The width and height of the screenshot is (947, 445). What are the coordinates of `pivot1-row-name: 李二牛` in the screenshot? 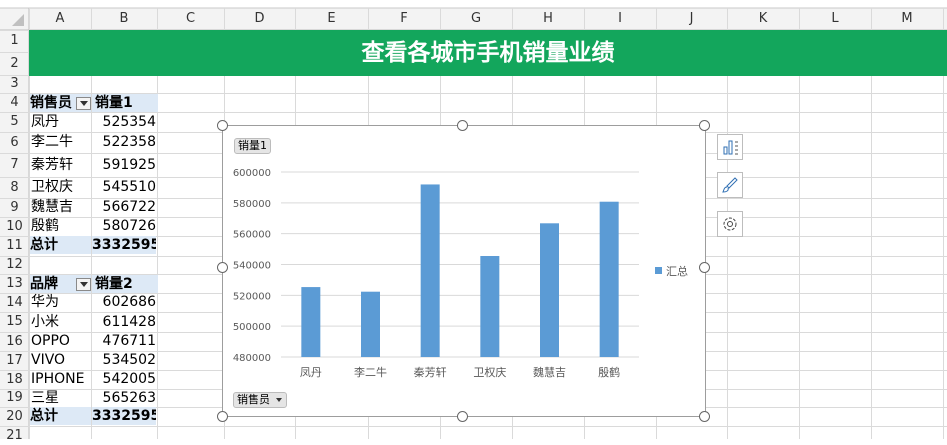 It's located at (61, 142).